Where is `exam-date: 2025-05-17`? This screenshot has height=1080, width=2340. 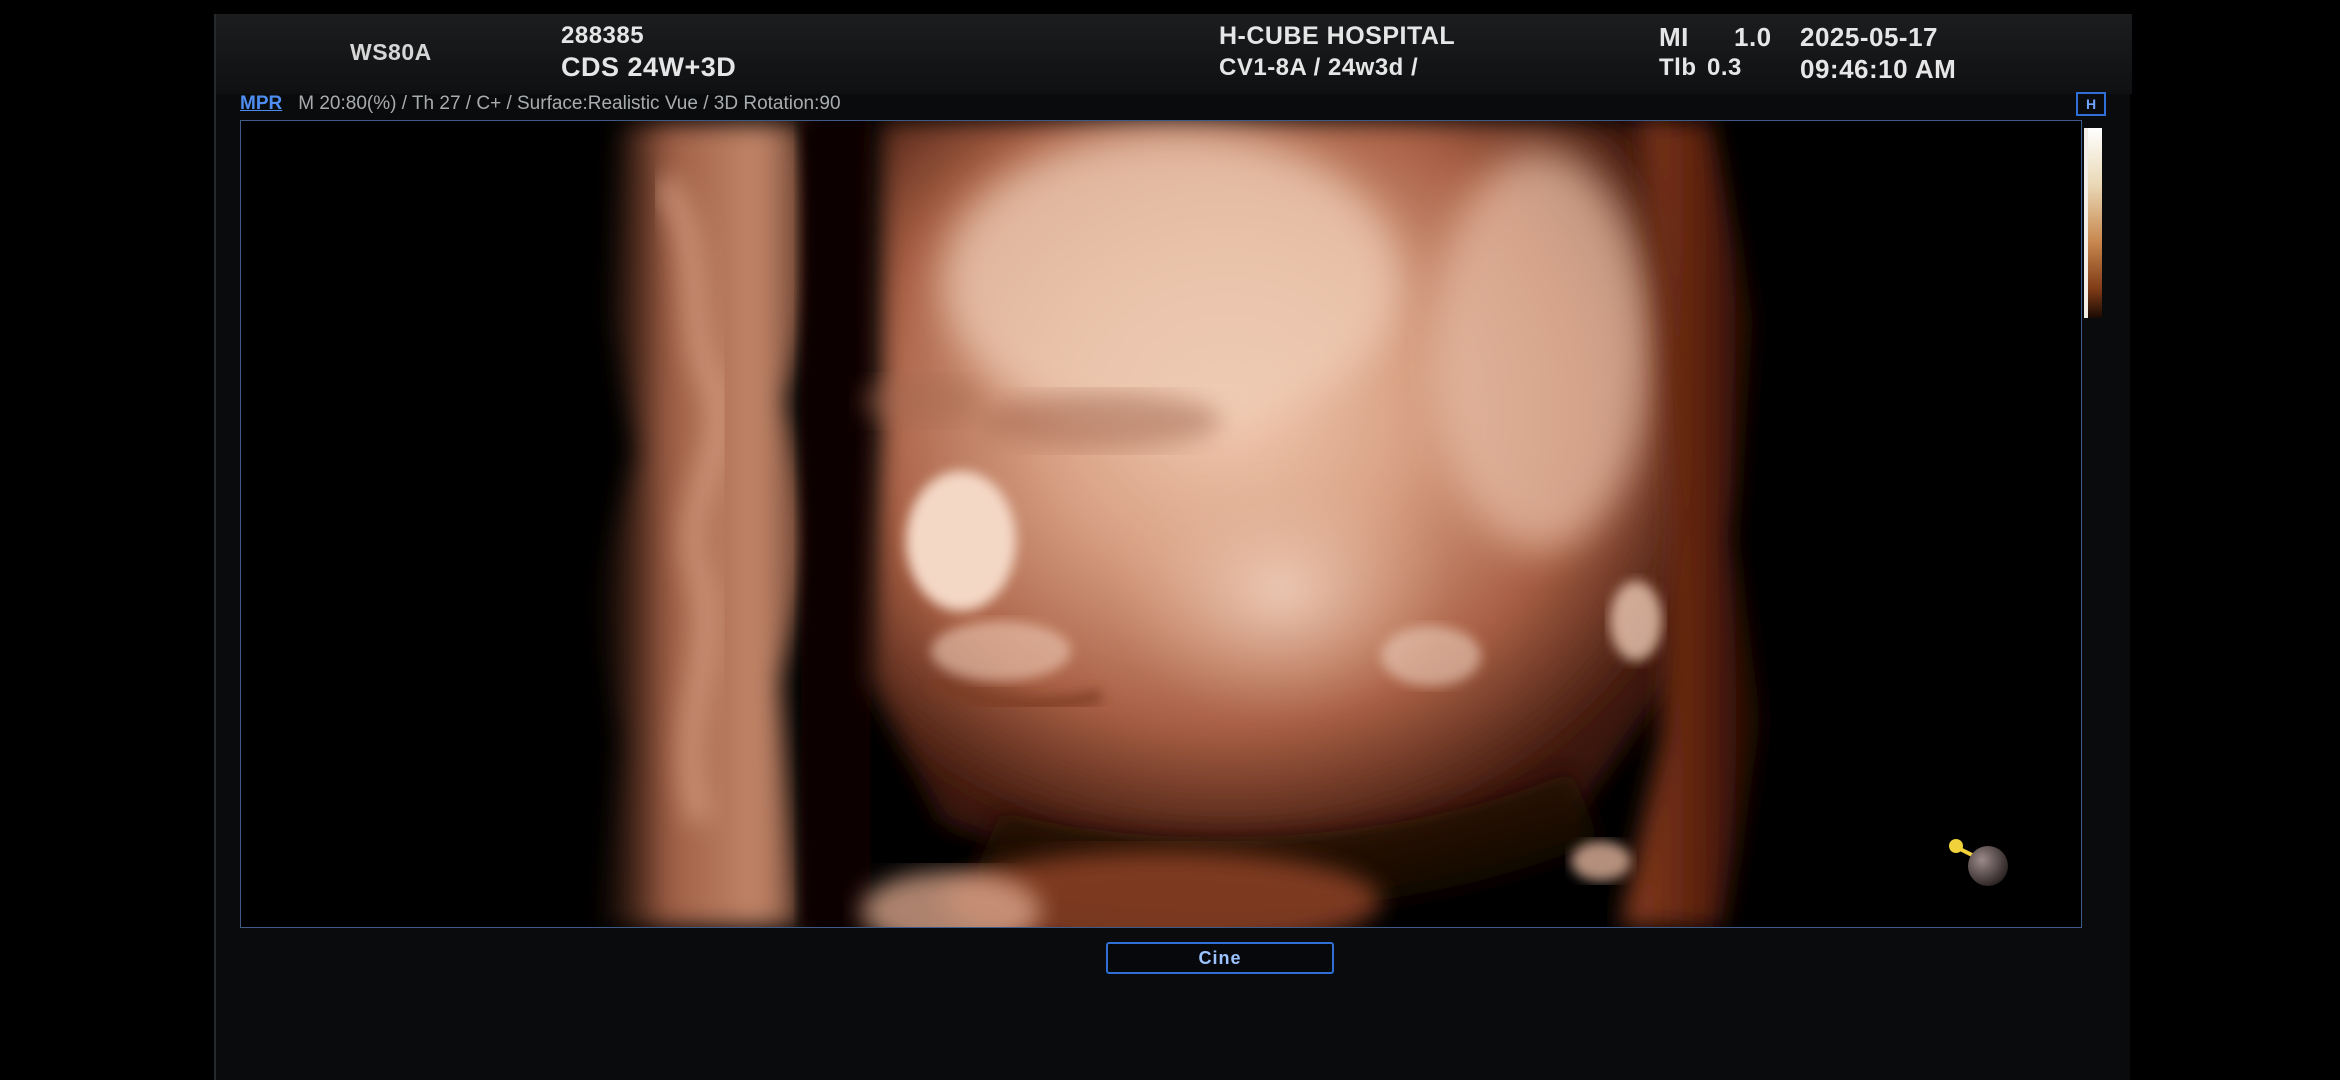 exam-date: 2025-05-17 is located at coordinates (1869, 37).